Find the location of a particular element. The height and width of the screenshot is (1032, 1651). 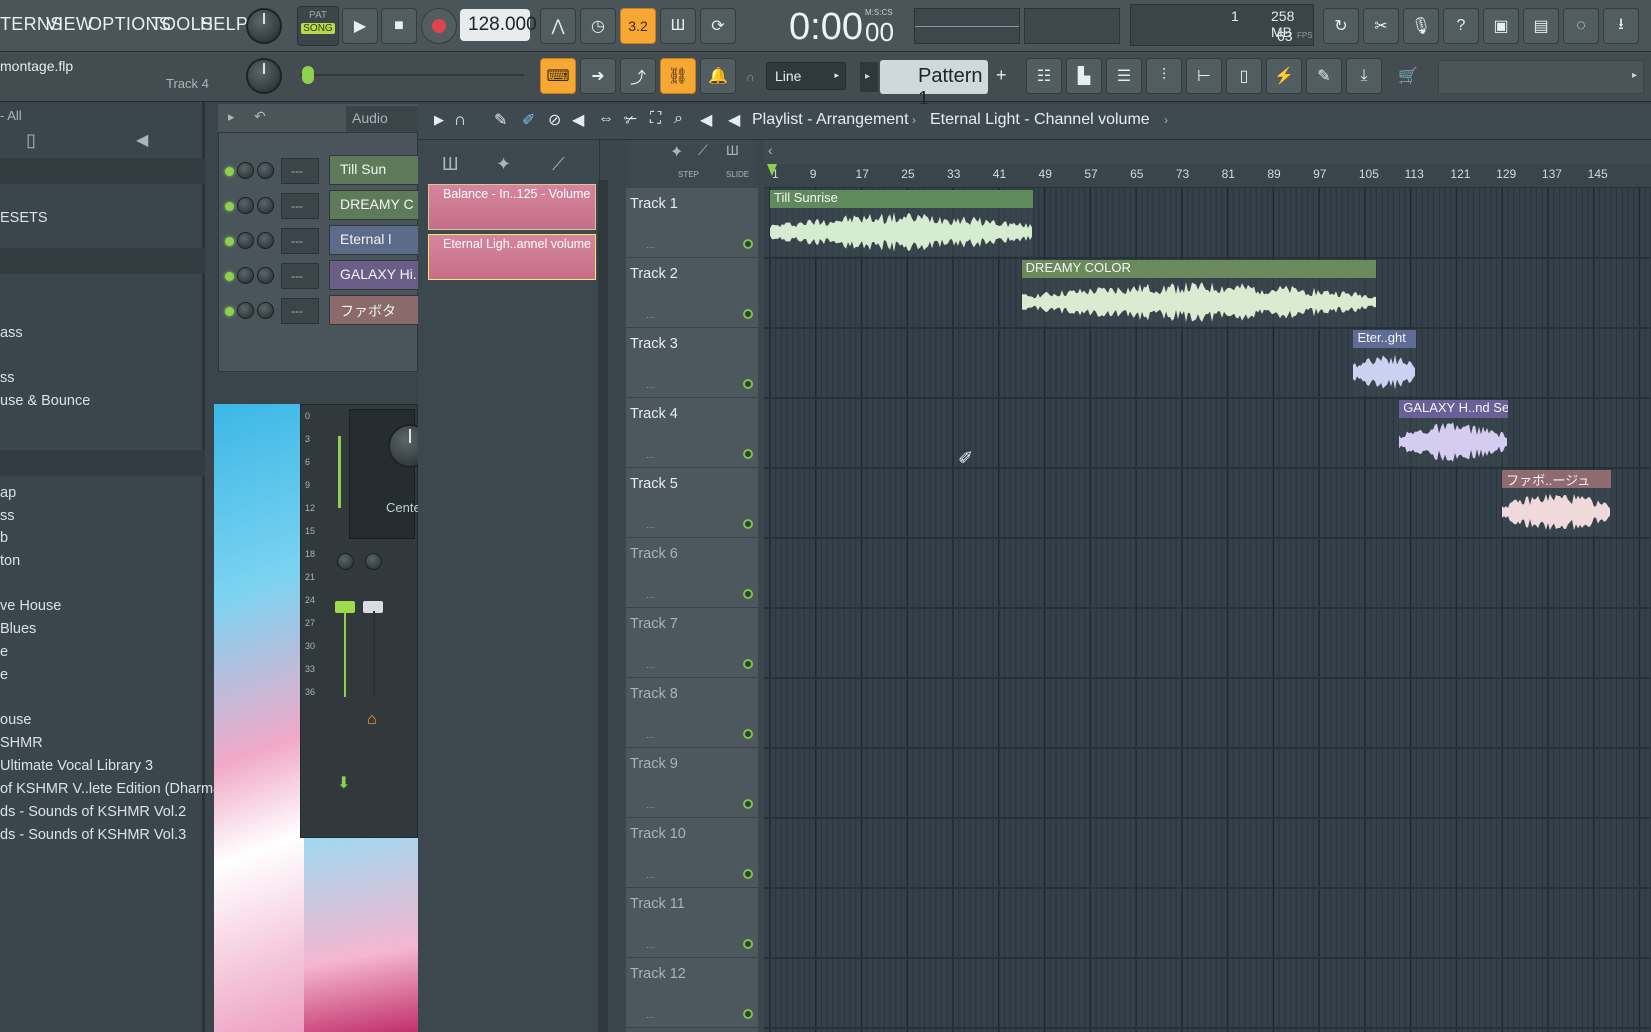

chevron-right-icon: ▸ is located at coordinates (231, 117).